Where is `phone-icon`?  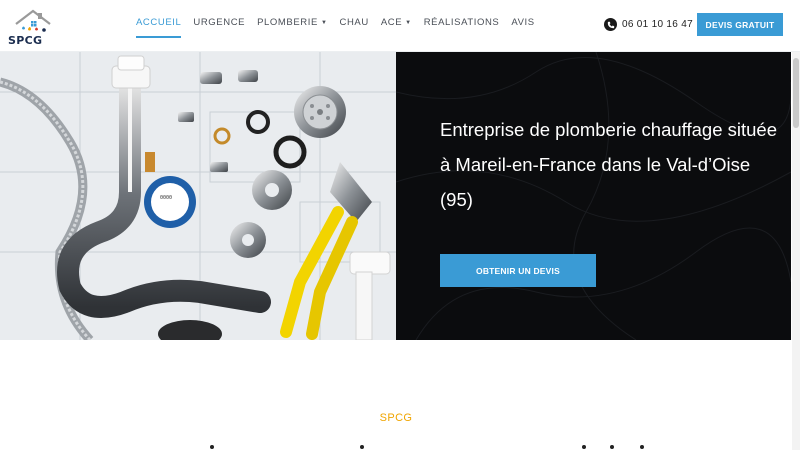 phone-icon is located at coordinates (610, 24).